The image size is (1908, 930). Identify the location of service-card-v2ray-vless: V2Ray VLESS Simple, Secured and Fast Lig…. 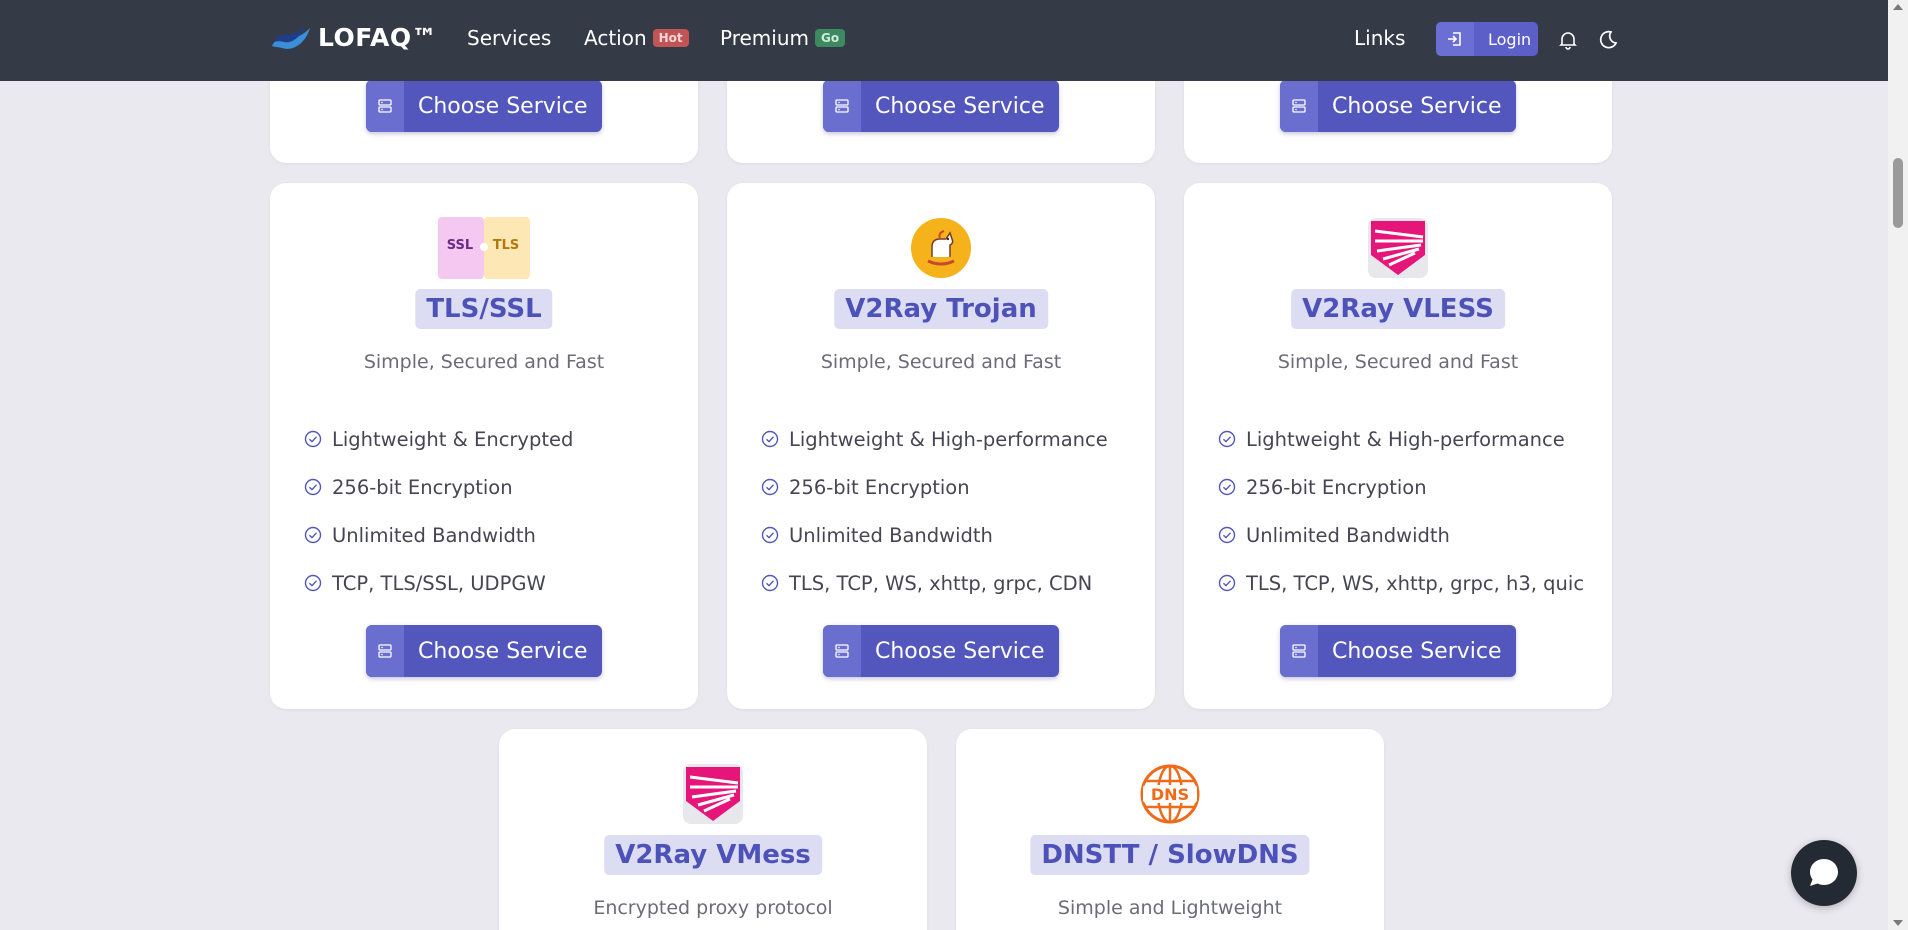
(1398, 446).